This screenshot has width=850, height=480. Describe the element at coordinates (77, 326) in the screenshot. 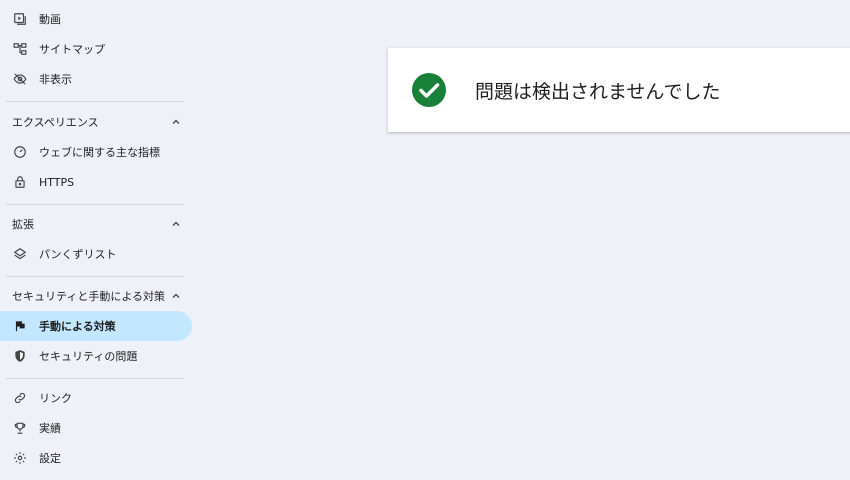

I see `sidebar-item-label: 手動による対策` at that location.